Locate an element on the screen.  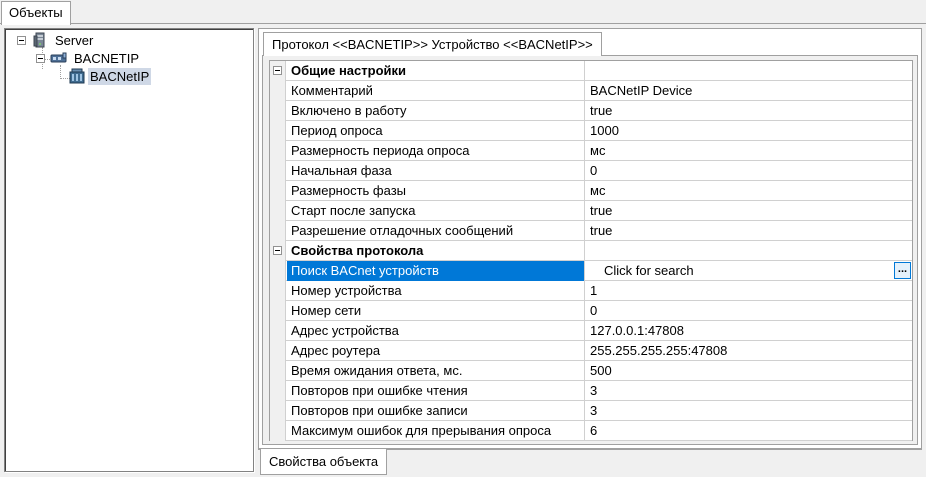
property-value: 255.255.255.255:47808 is located at coordinates (749, 351).